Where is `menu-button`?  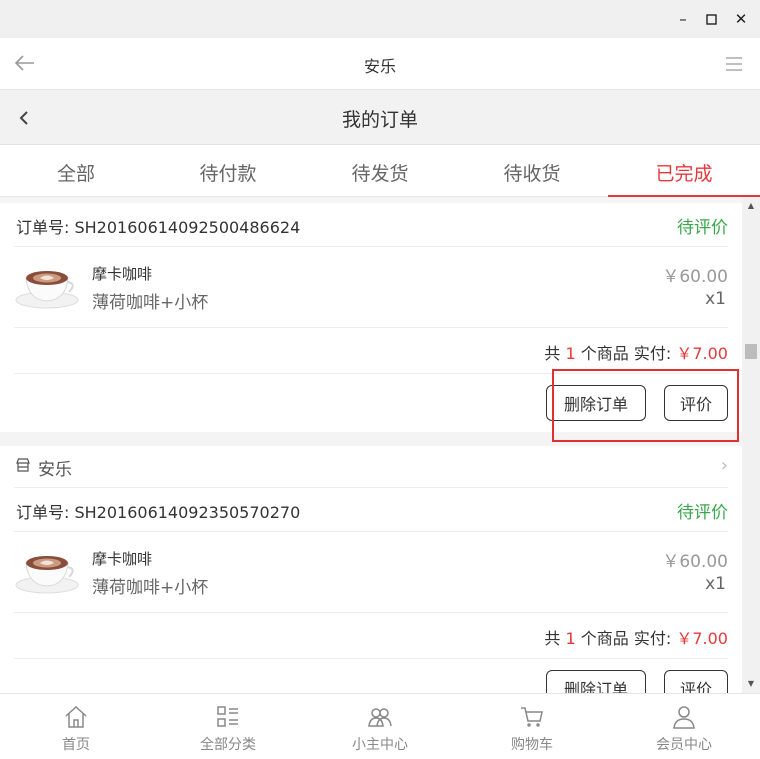 menu-button is located at coordinates (734, 64).